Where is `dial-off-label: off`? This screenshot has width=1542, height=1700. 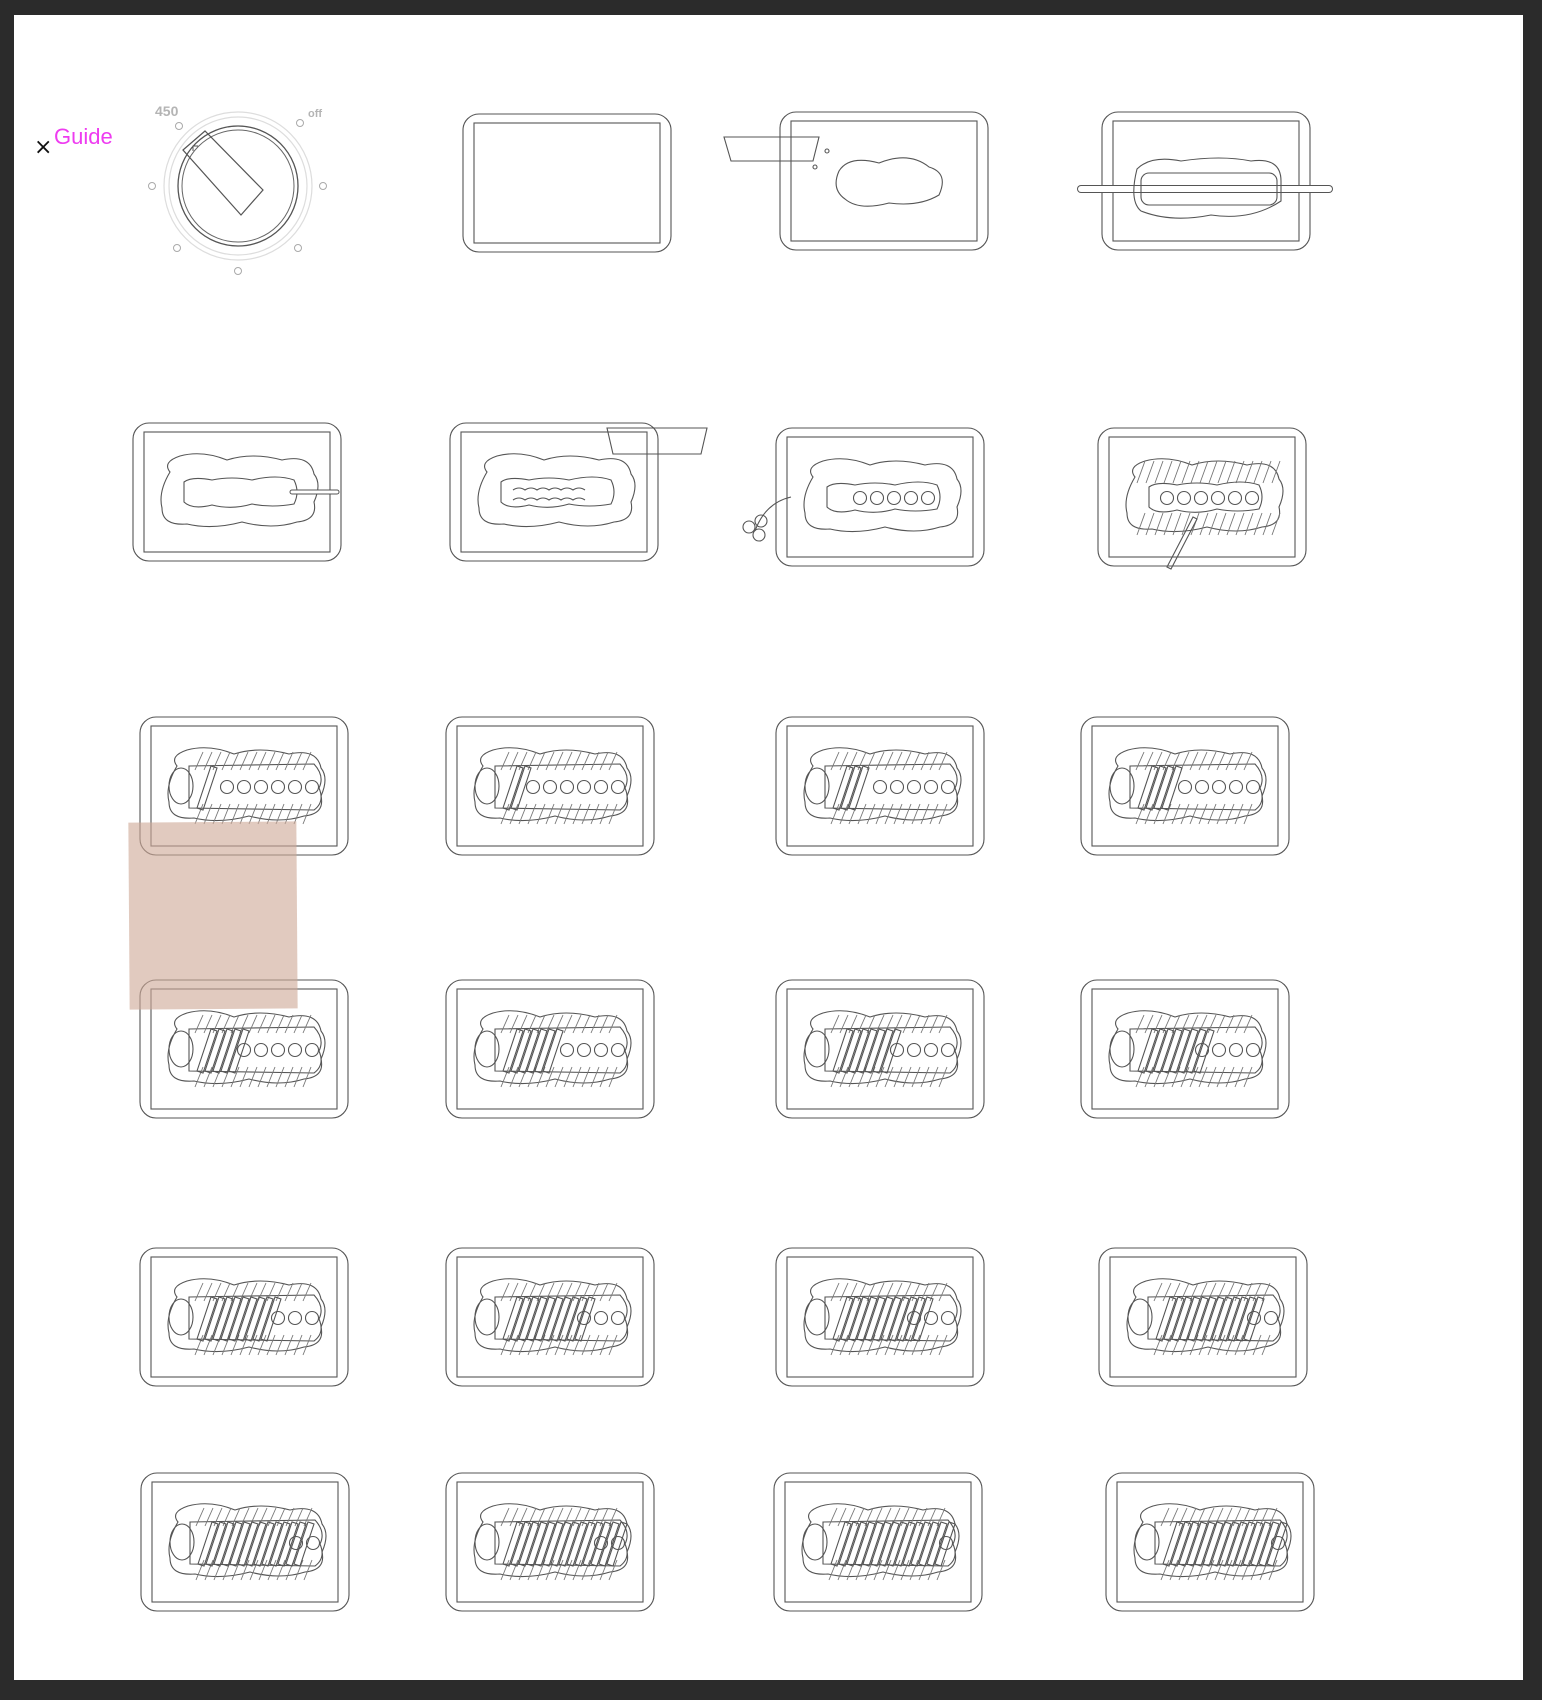
dial-off-label: off is located at coordinates (315, 114).